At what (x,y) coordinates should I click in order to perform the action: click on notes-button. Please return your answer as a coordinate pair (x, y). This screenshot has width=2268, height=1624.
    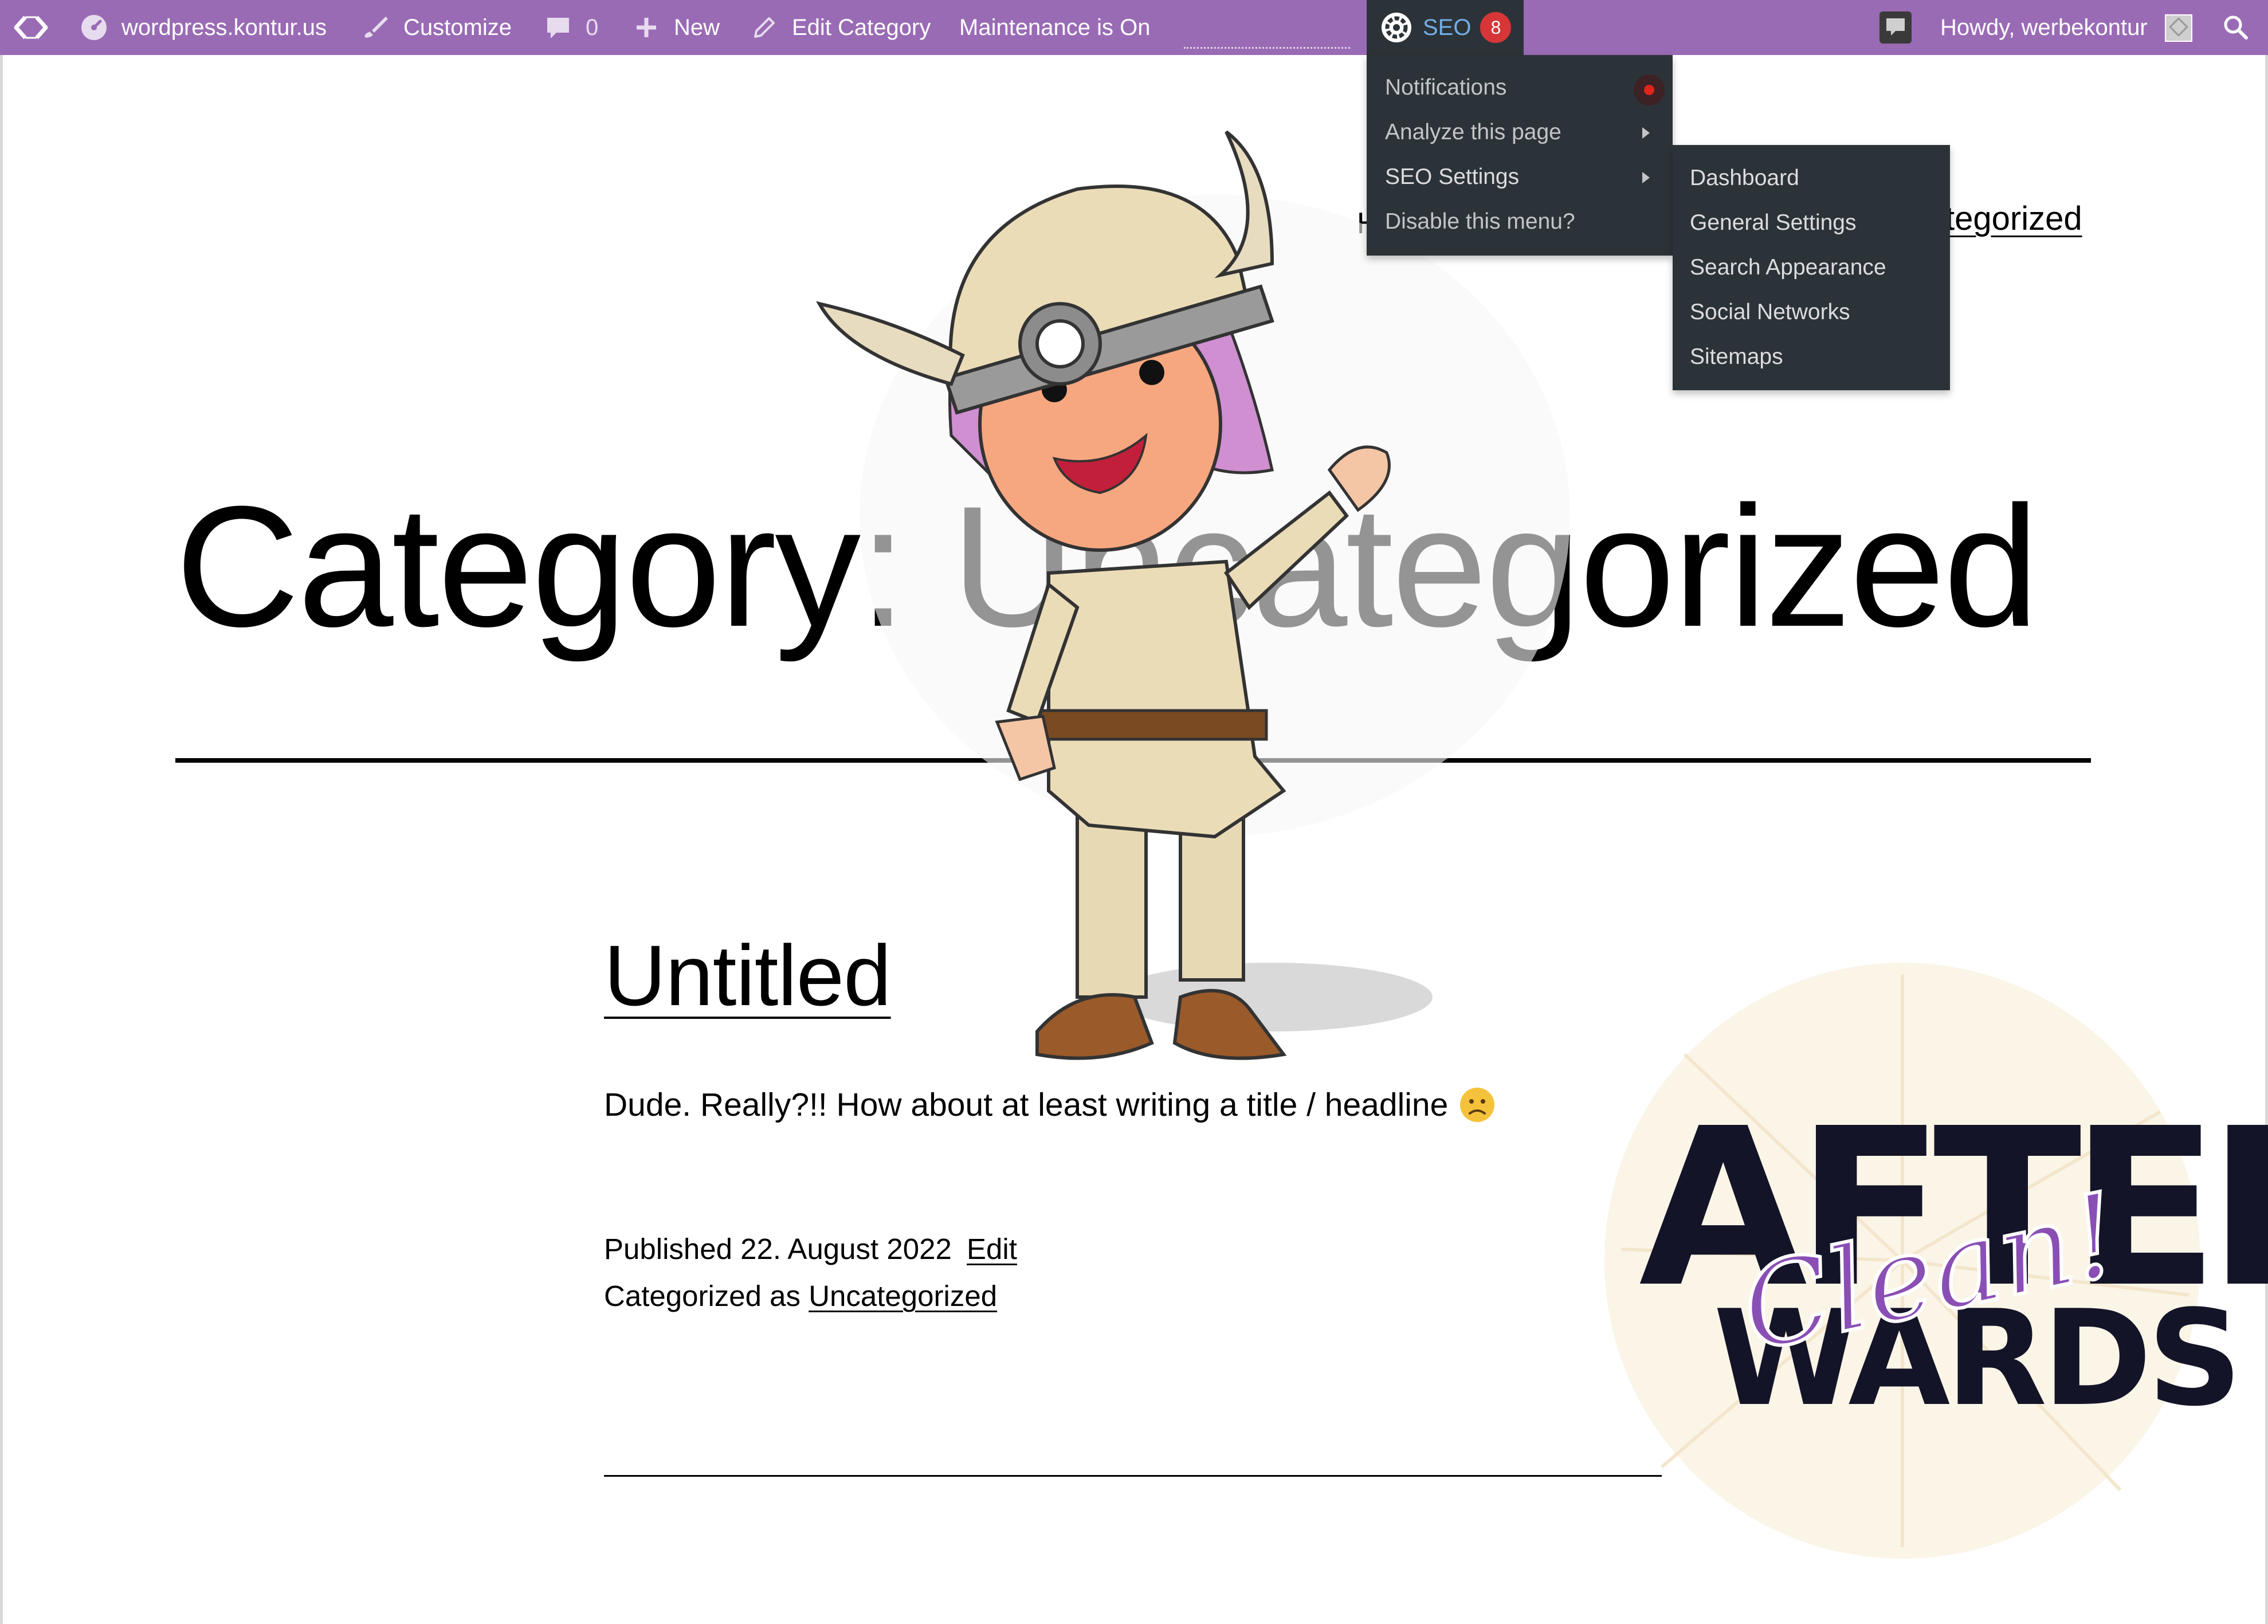
    Looking at the image, I should click on (1895, 27).